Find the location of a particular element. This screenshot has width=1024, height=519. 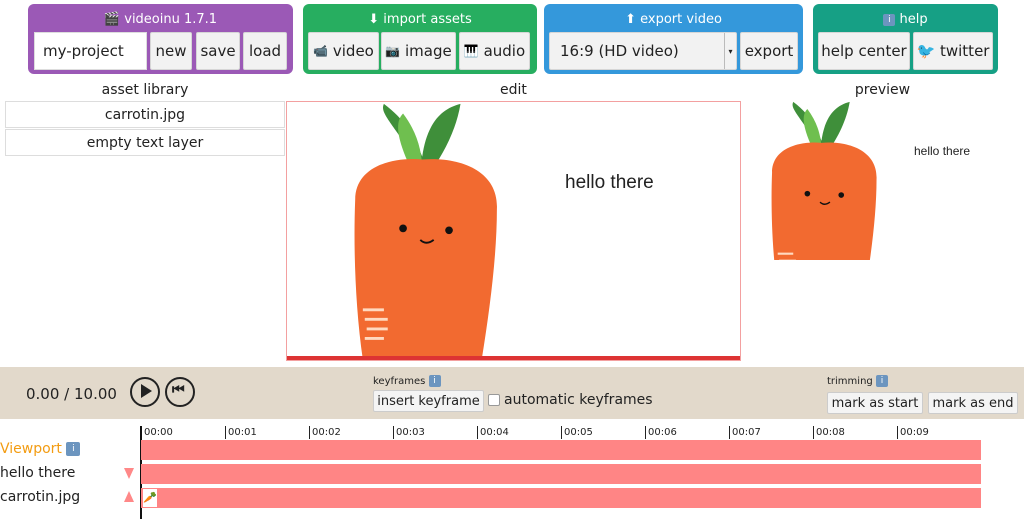

play-button is located at coordinates (145, 392).